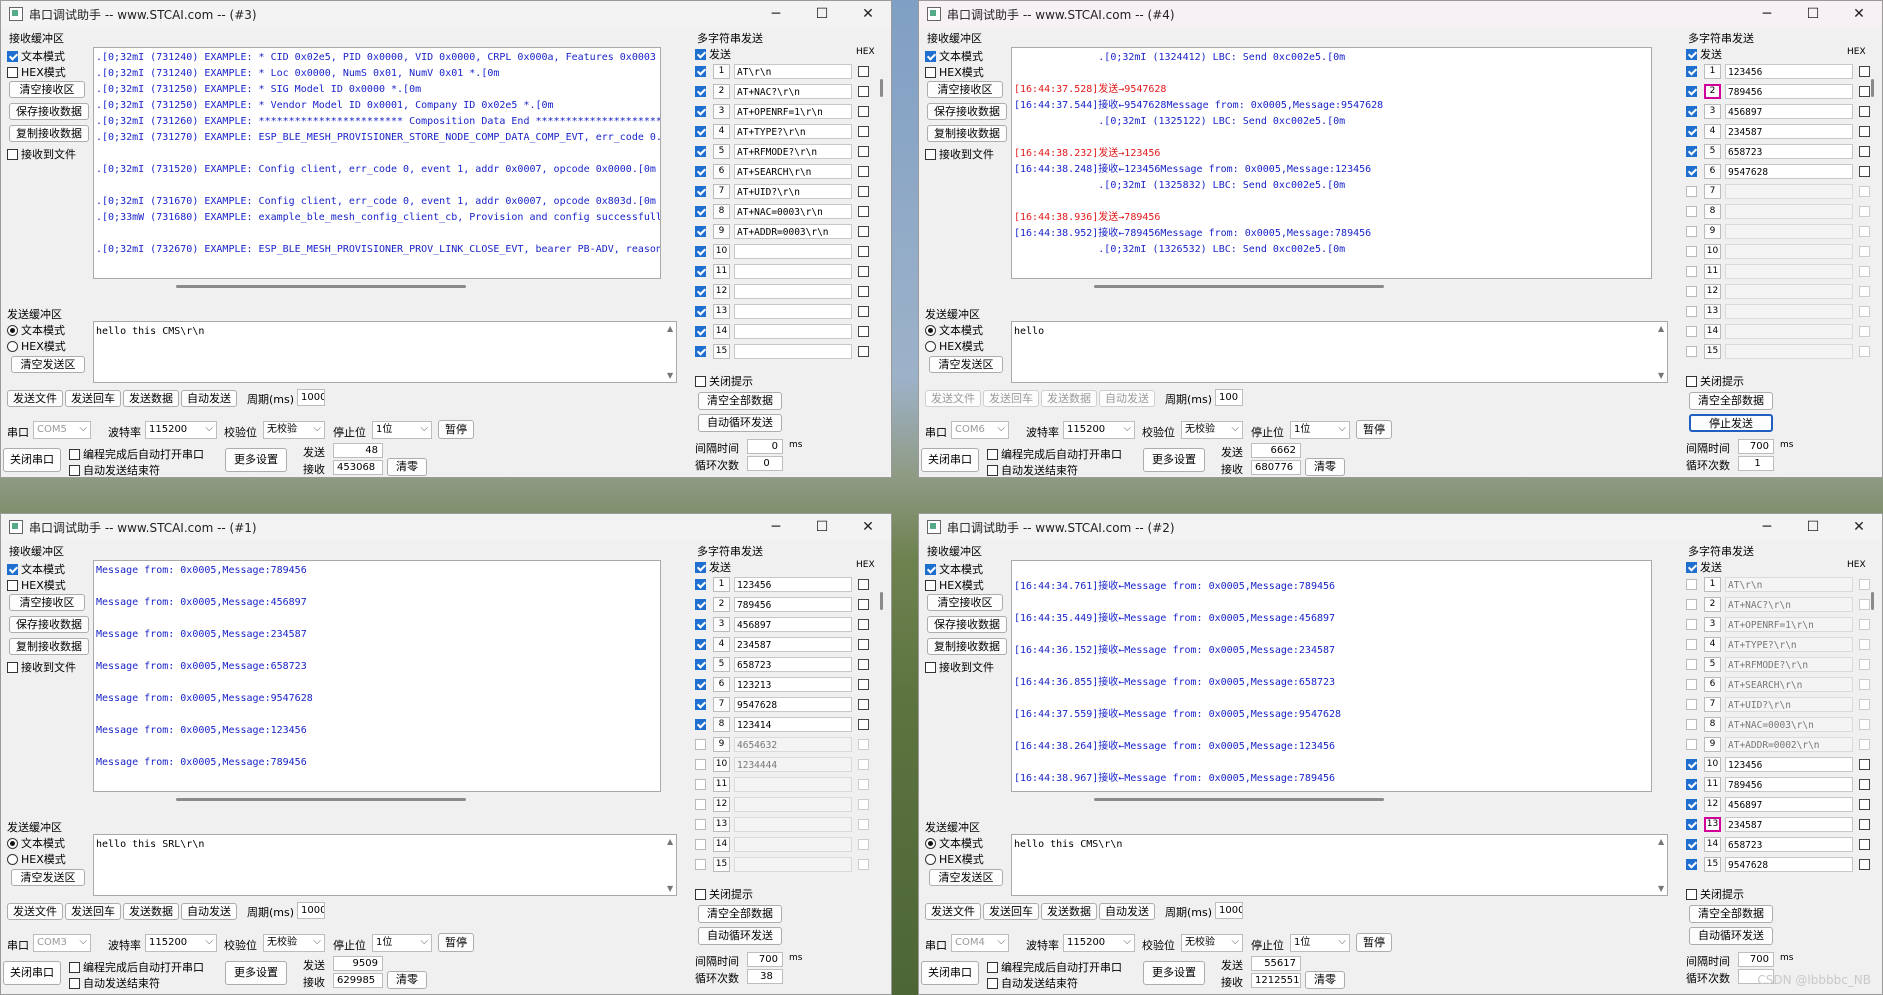 This screenshot has height=995, width=1883. What do you see at coordinates (765, 976) in the screenshot?
I see `loop-count-input: 38` at bounding box center [765, 976].